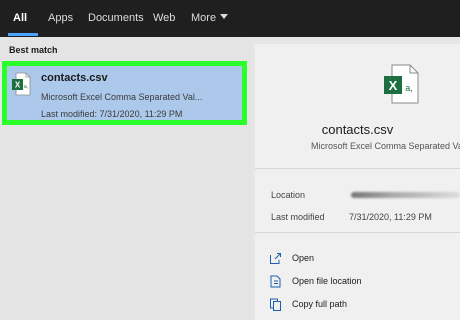 This screenshot has width=460, height=320. Describe the element at coordinates (21, 84) in the screenshot. I see `excel-file-icon: X a,` at that location.